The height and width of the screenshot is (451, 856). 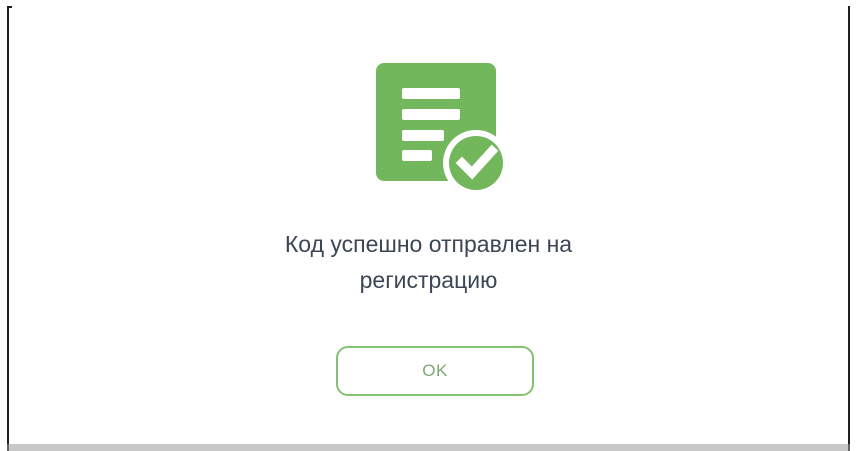 I want to click on ok-button: OK, so click(x=435, y=371).